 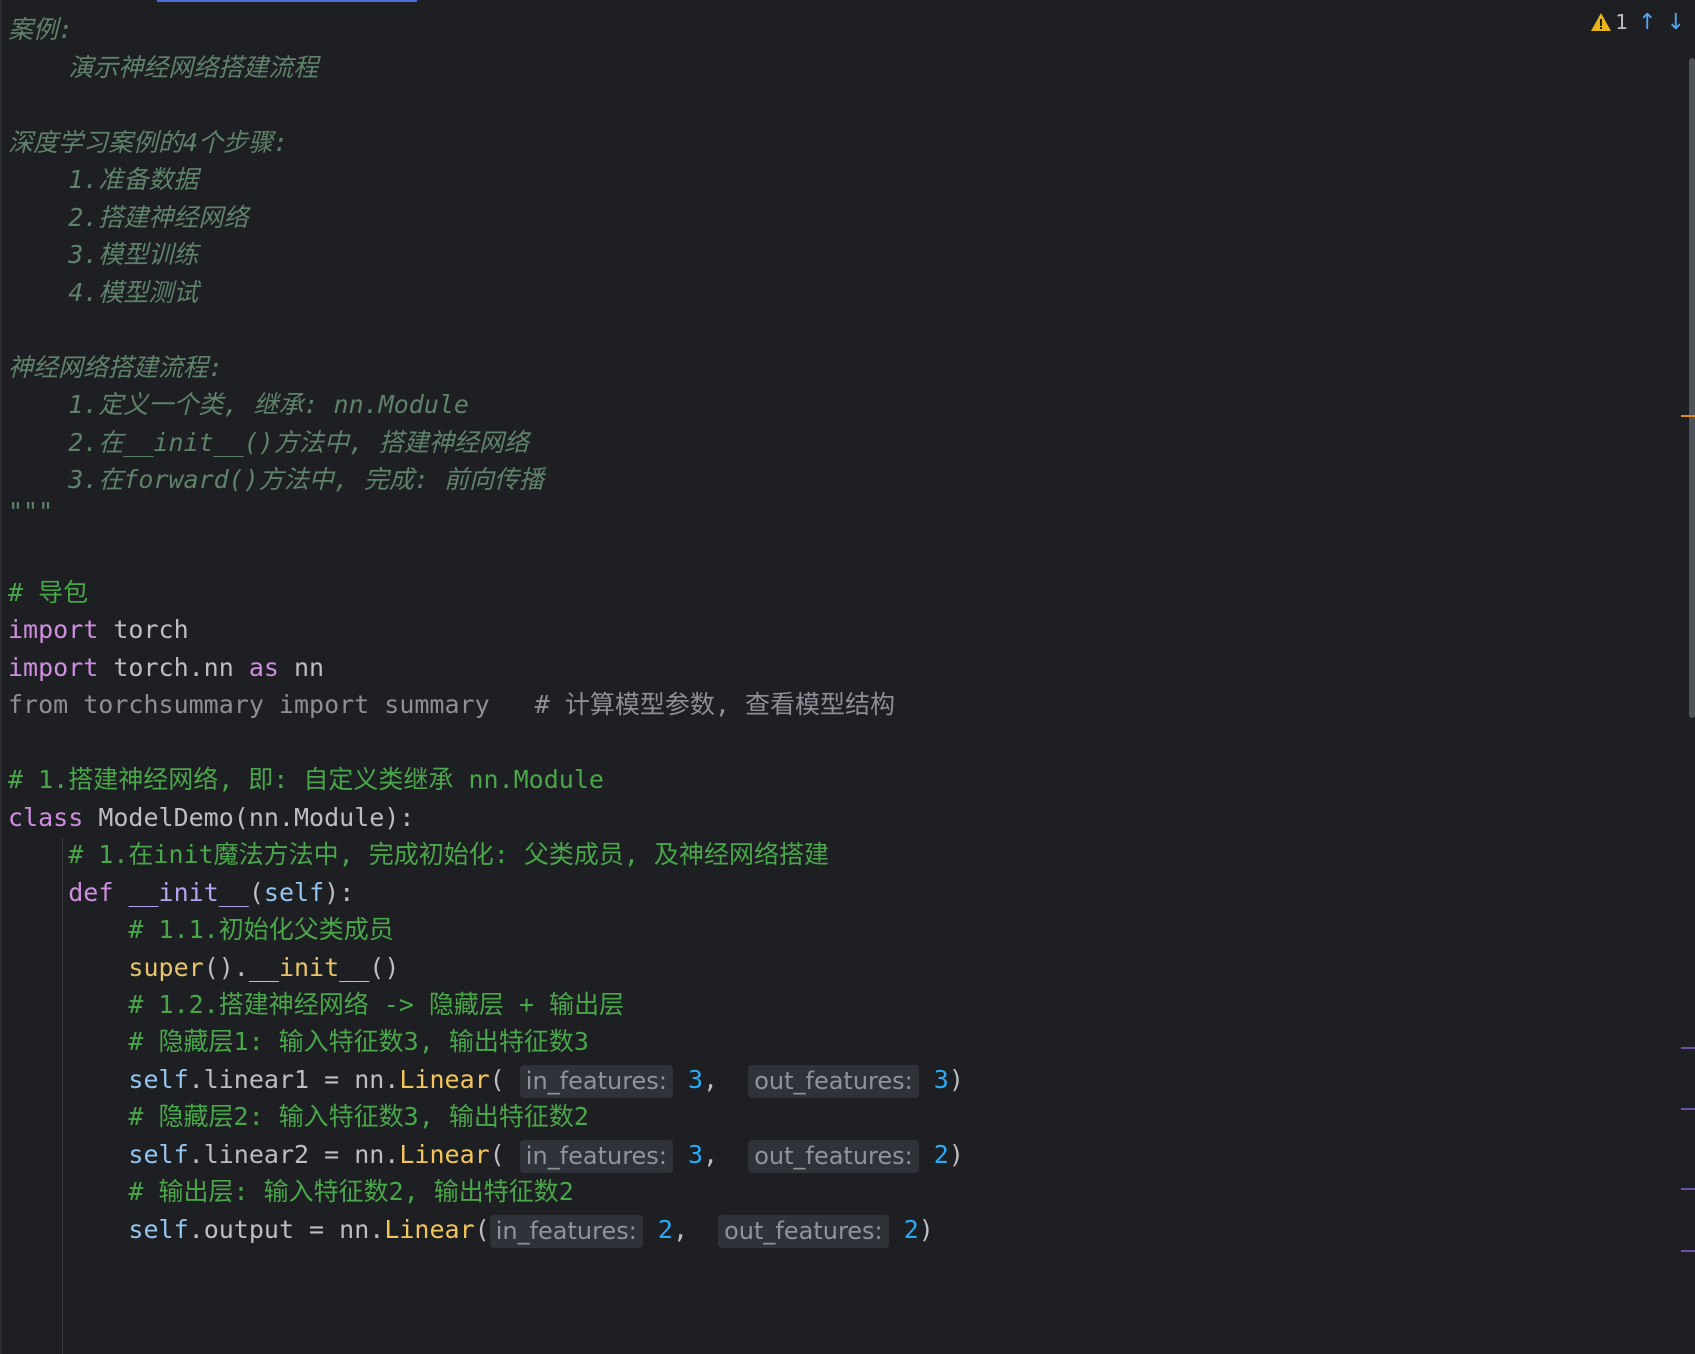 I want to click on code-line: 深度学习案例的4个步骤:, so click(x=148, y=143).